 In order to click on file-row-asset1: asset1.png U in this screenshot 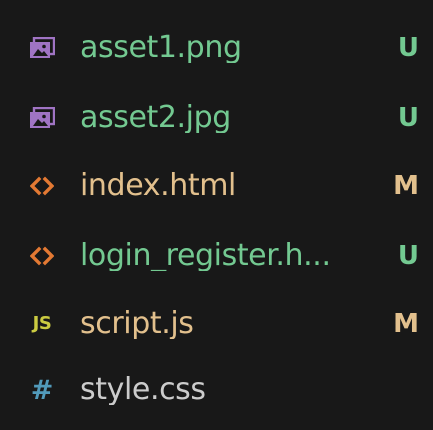, I will do `click(216, 48)`.